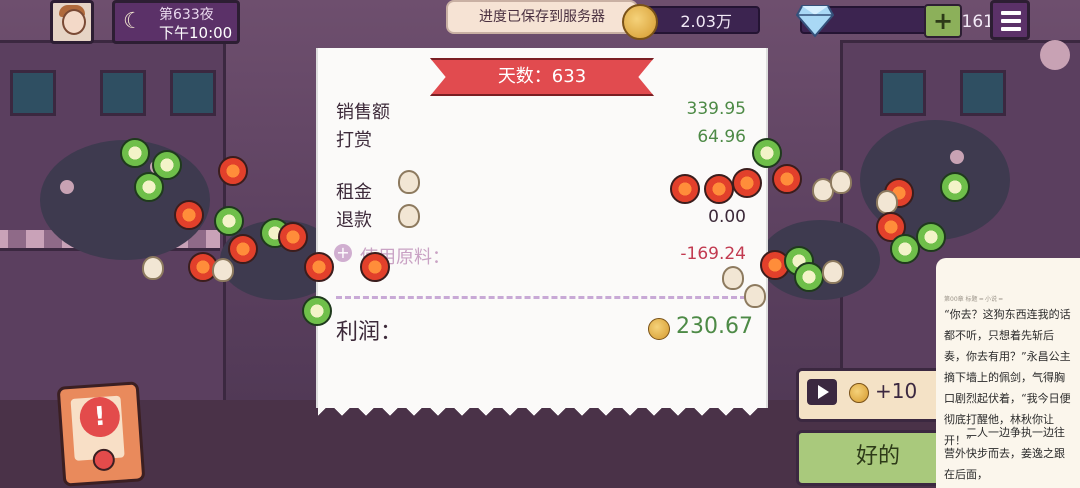 This screenshot has height=488, width=1080. Describe the element at coordinates (196, 33) in the screenshot. I see `time-label: 下午10:00` at that location.